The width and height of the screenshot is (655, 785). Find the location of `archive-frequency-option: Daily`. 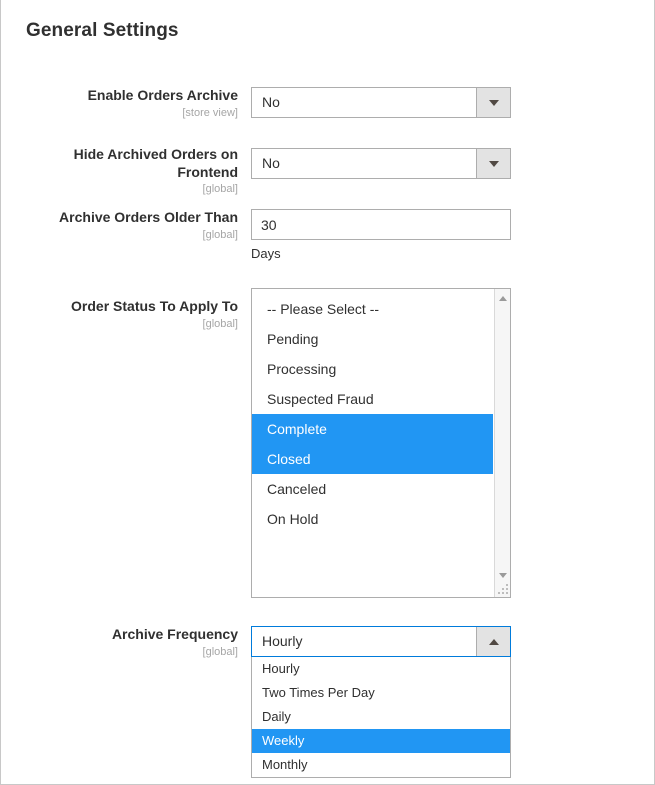

archive-frequency-option: Daily is located at coordinates (381, 717).